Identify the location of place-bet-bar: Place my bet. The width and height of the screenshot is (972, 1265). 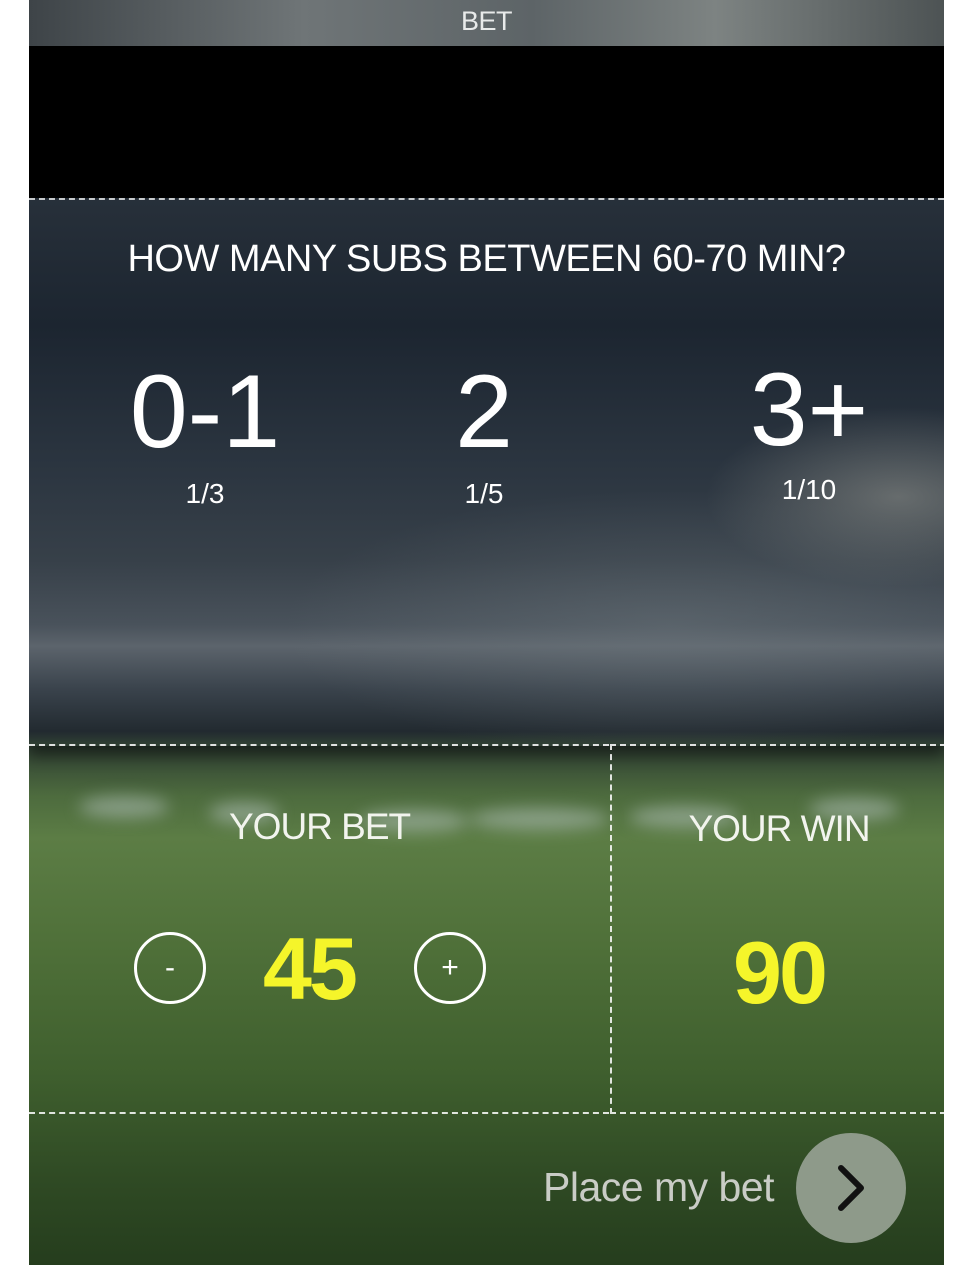
(486, 1188).